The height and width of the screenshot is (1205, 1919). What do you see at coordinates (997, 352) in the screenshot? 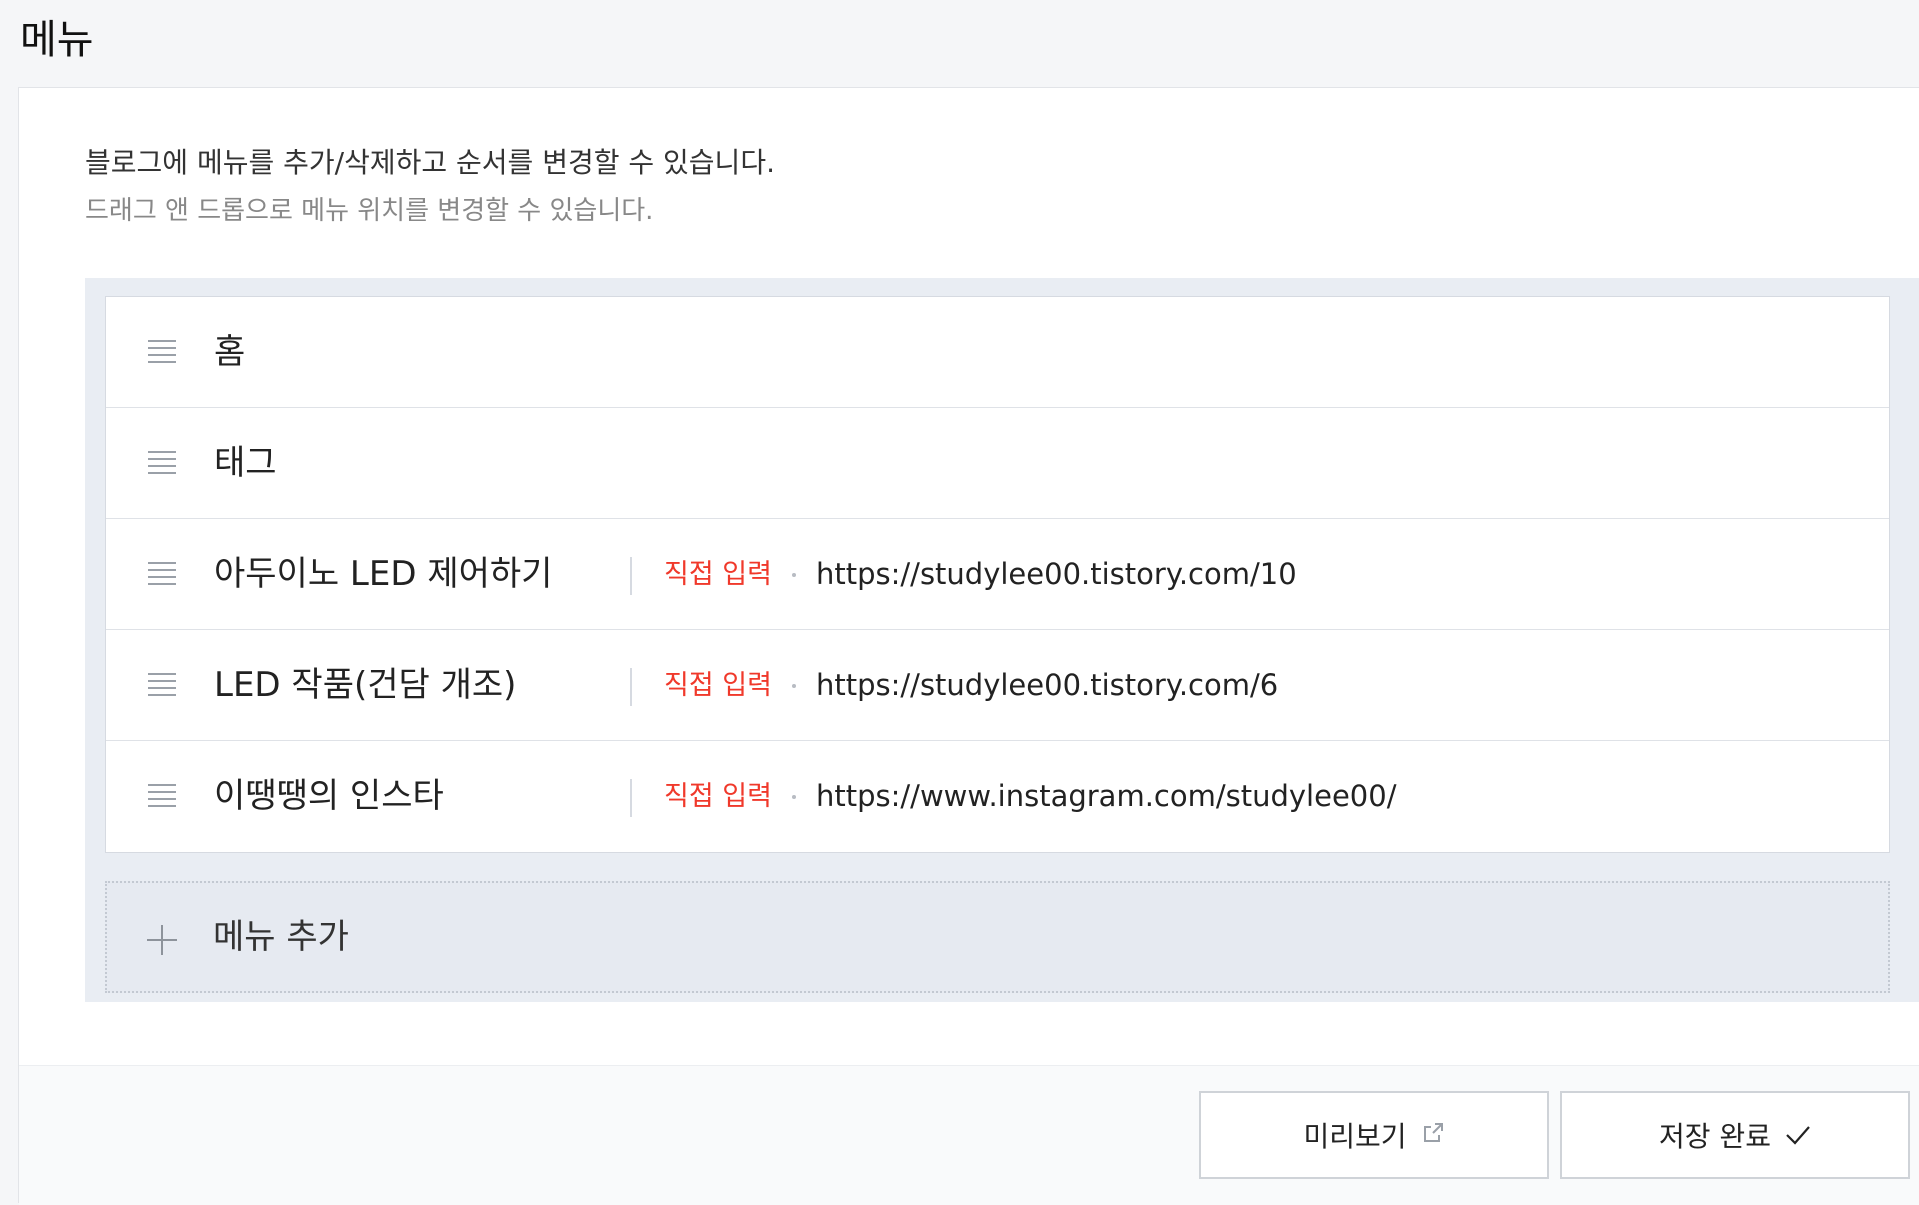
I see `menu-item-home: 홈` at bounding box center [997, 352].